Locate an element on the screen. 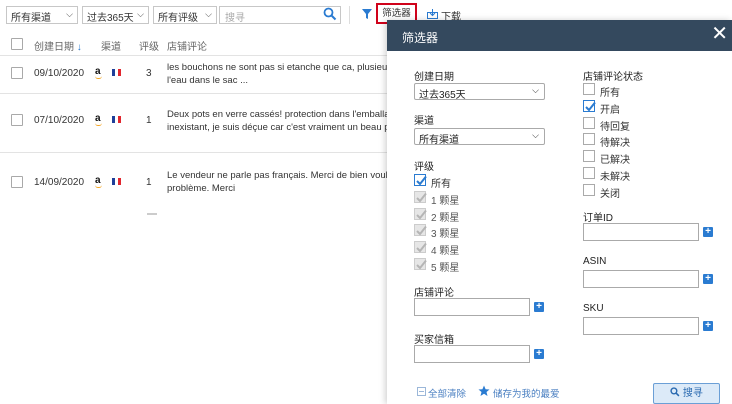 This screenshot has width=732, height=404. row-rating: 3 is located at coordinates (149, 73).